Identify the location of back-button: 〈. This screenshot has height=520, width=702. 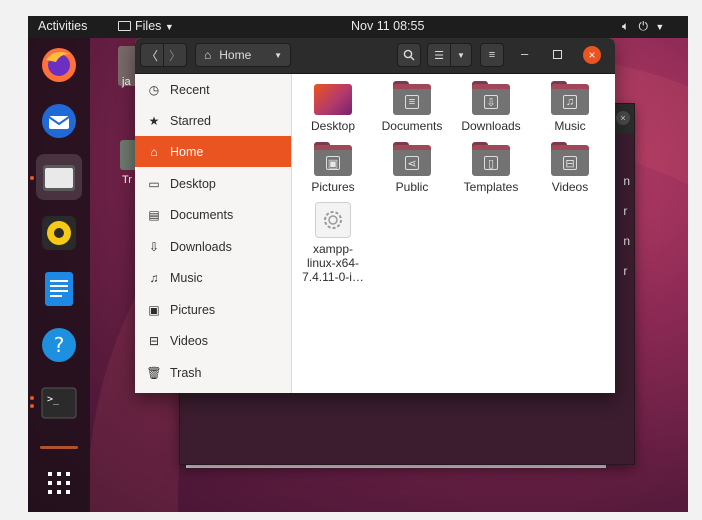
(152, 55).